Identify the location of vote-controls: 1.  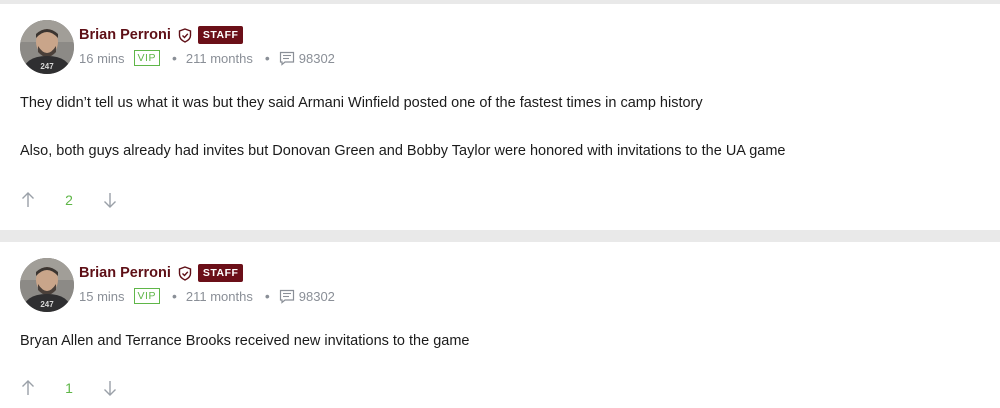
(69, 388).